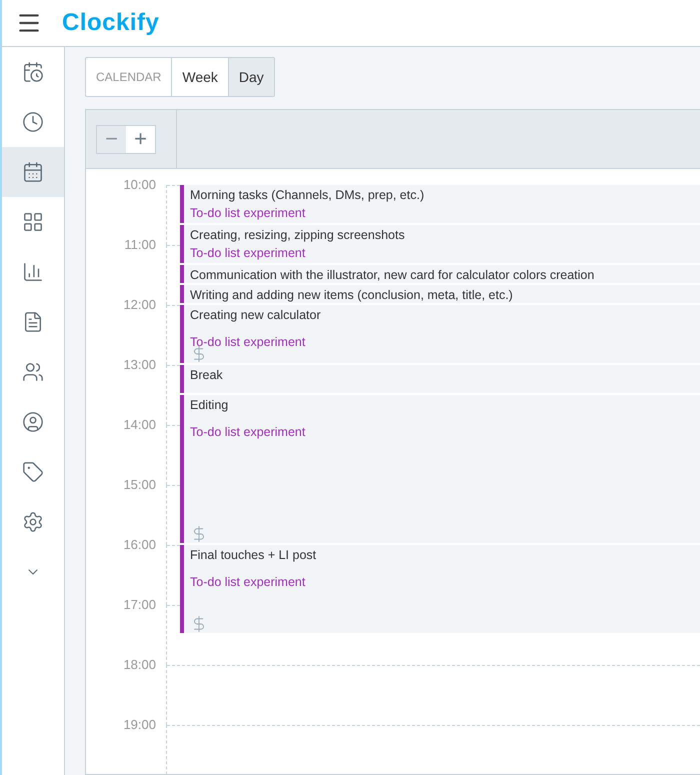 The width and height of the screenshot is (700, 775). I want to click on time-entry: Communication with the illustrator, new card for calculator colors creation, so click(440, 274).